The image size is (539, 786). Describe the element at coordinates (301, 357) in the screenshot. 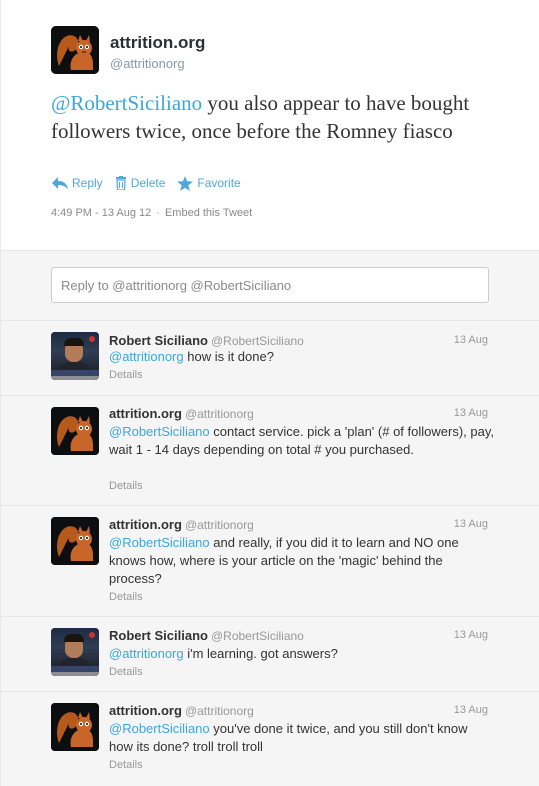

I see `reply-text: @attritionorg how is it done?` at that location.